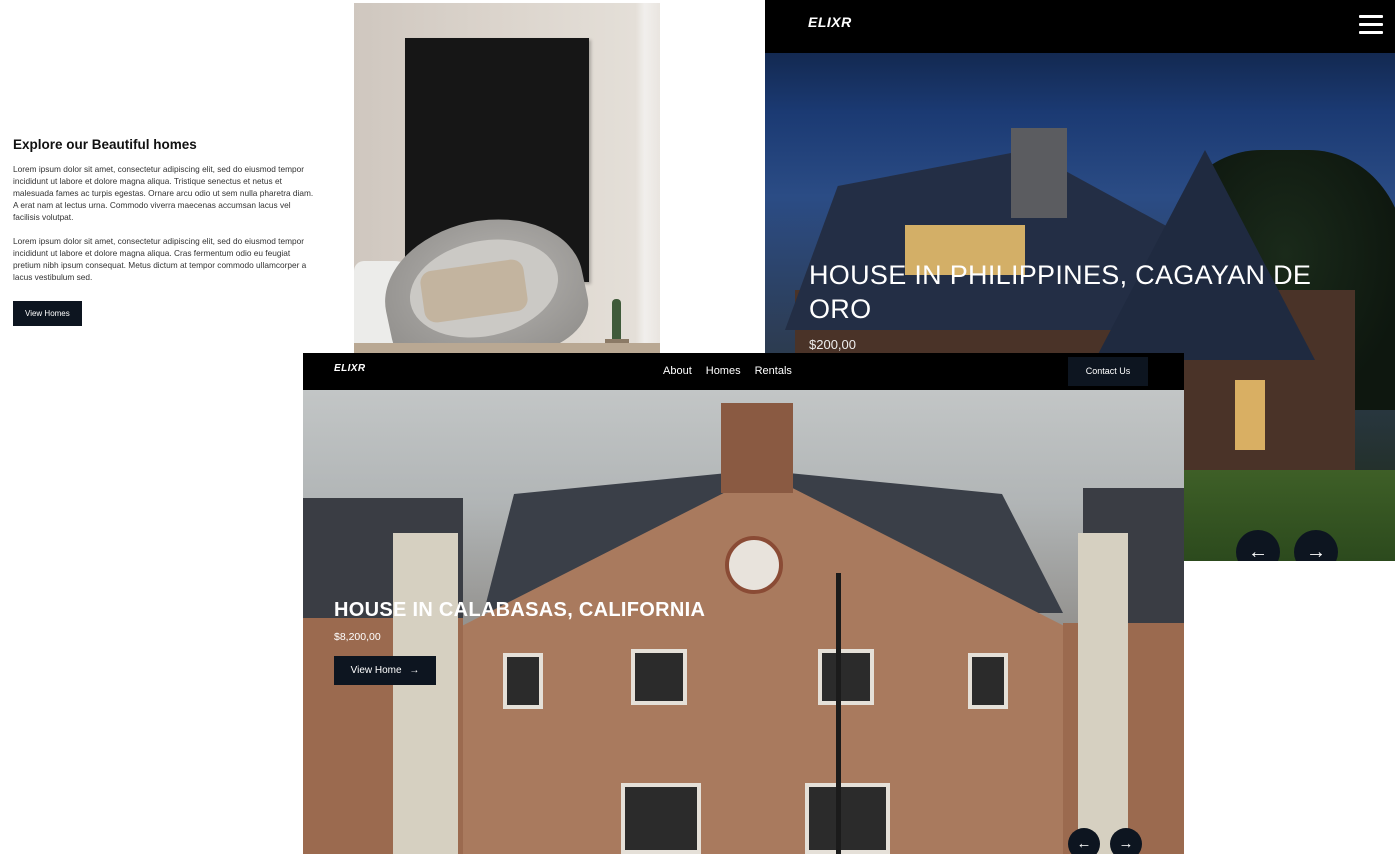  What do you see at coordinates (520, 610) in the screenshot?
I see `hero-title: HOUSE IN CALABASAS, CALIFORNIA` at bounding box center [520, 610].